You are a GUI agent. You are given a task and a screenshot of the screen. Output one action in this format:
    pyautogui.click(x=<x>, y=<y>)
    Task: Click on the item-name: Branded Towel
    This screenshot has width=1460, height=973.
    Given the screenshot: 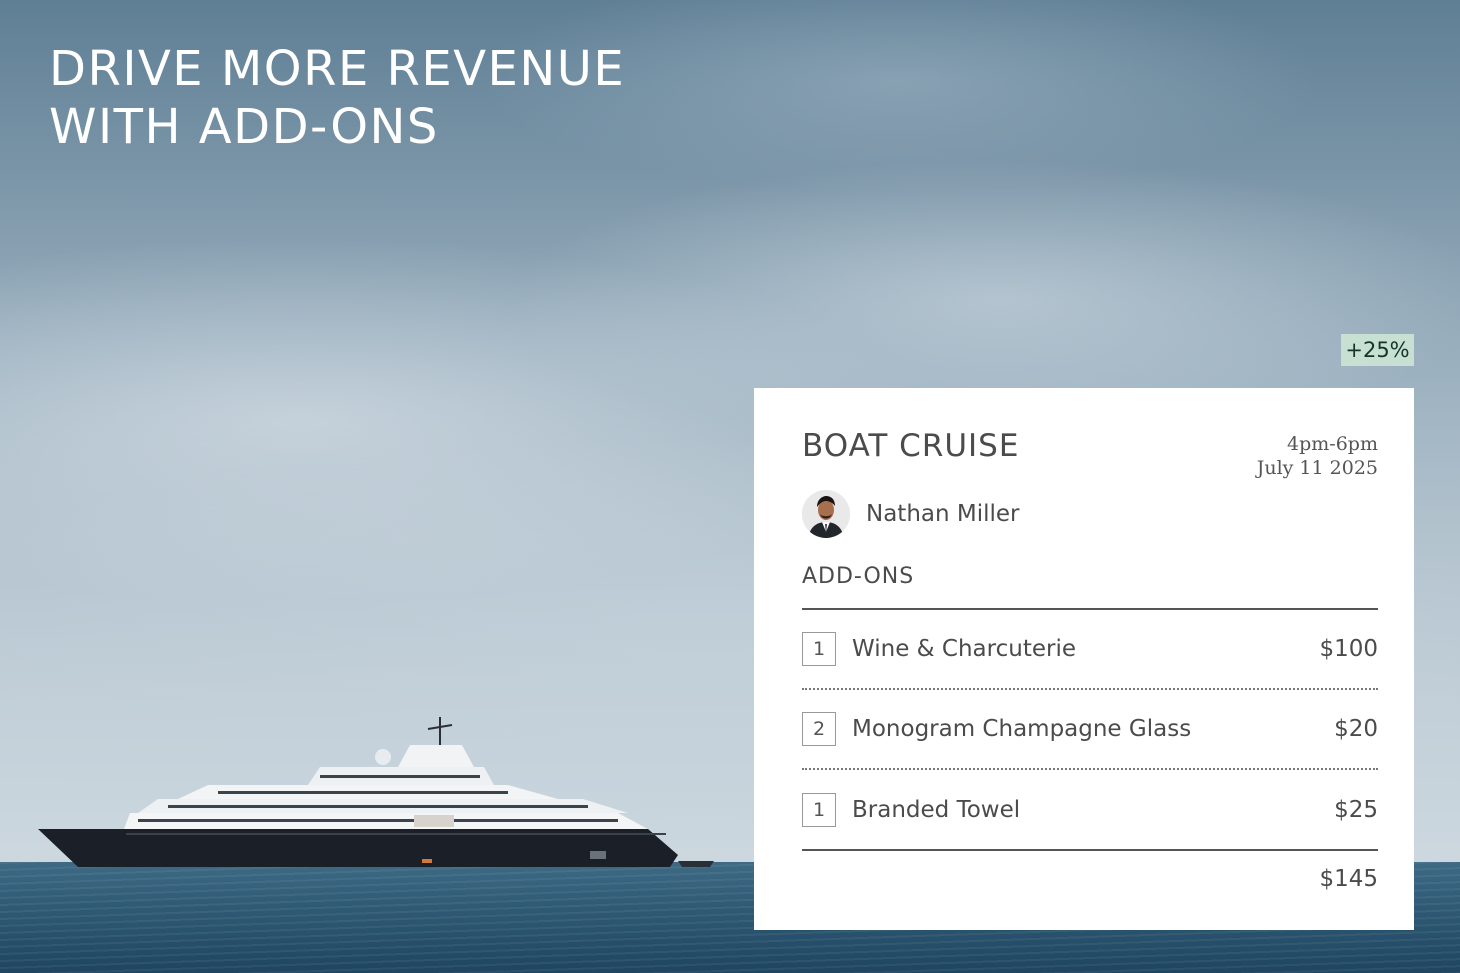 What is the action you would take?
    pyautogui.click(x=936, y=810)
    